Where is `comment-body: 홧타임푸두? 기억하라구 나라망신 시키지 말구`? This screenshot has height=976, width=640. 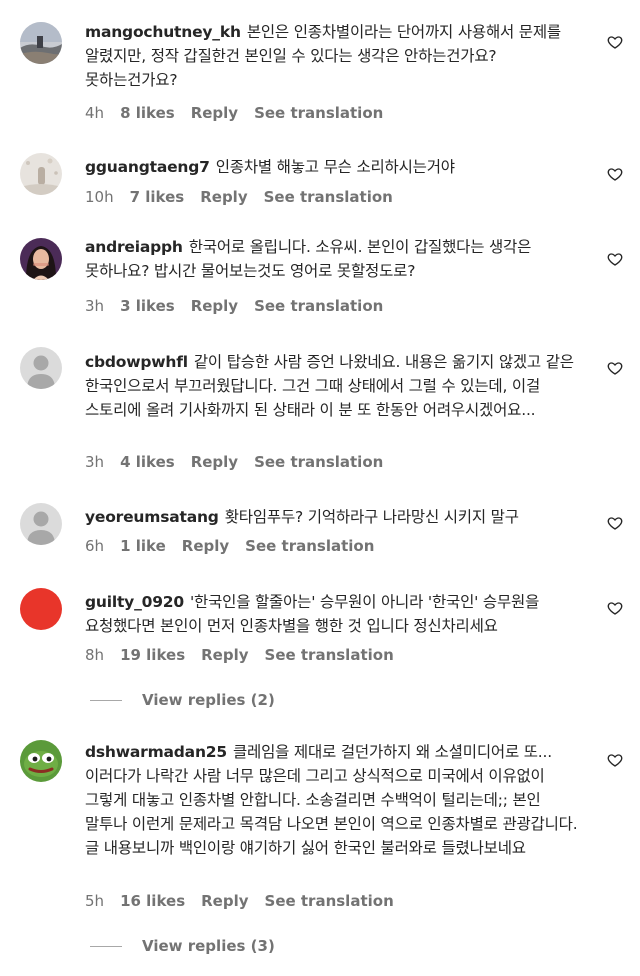
comment-body: 홧타임푸두? 기억하라구 나라망신 시키지 말구 is located at coordinates (371, 517).